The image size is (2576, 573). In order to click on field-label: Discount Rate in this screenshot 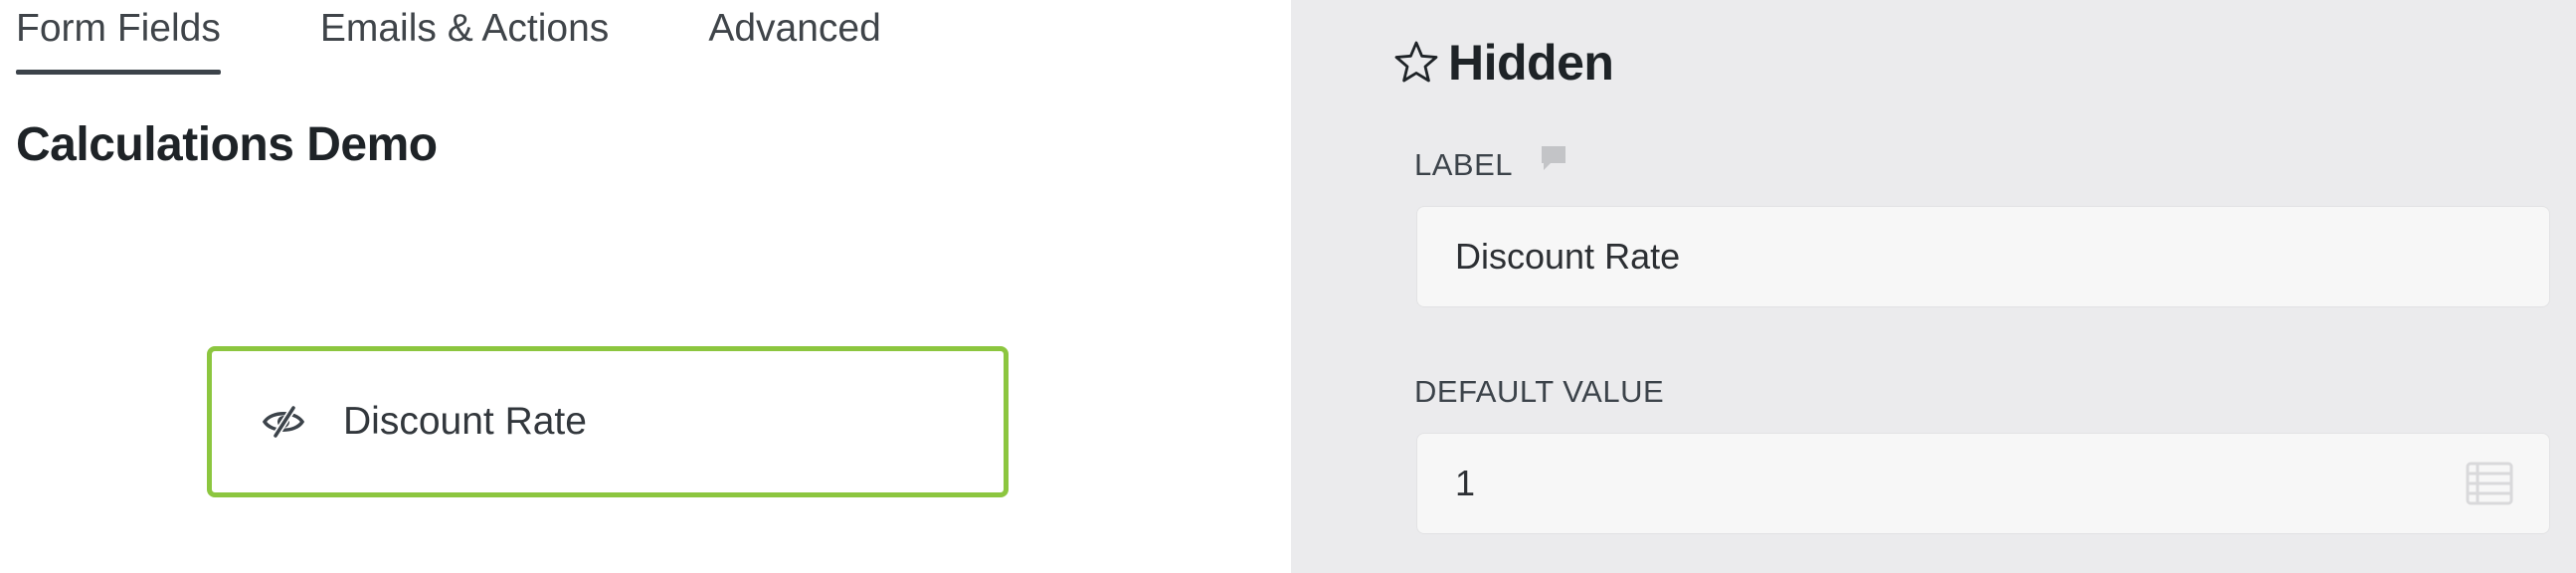, I will do `click(465, 421)`.